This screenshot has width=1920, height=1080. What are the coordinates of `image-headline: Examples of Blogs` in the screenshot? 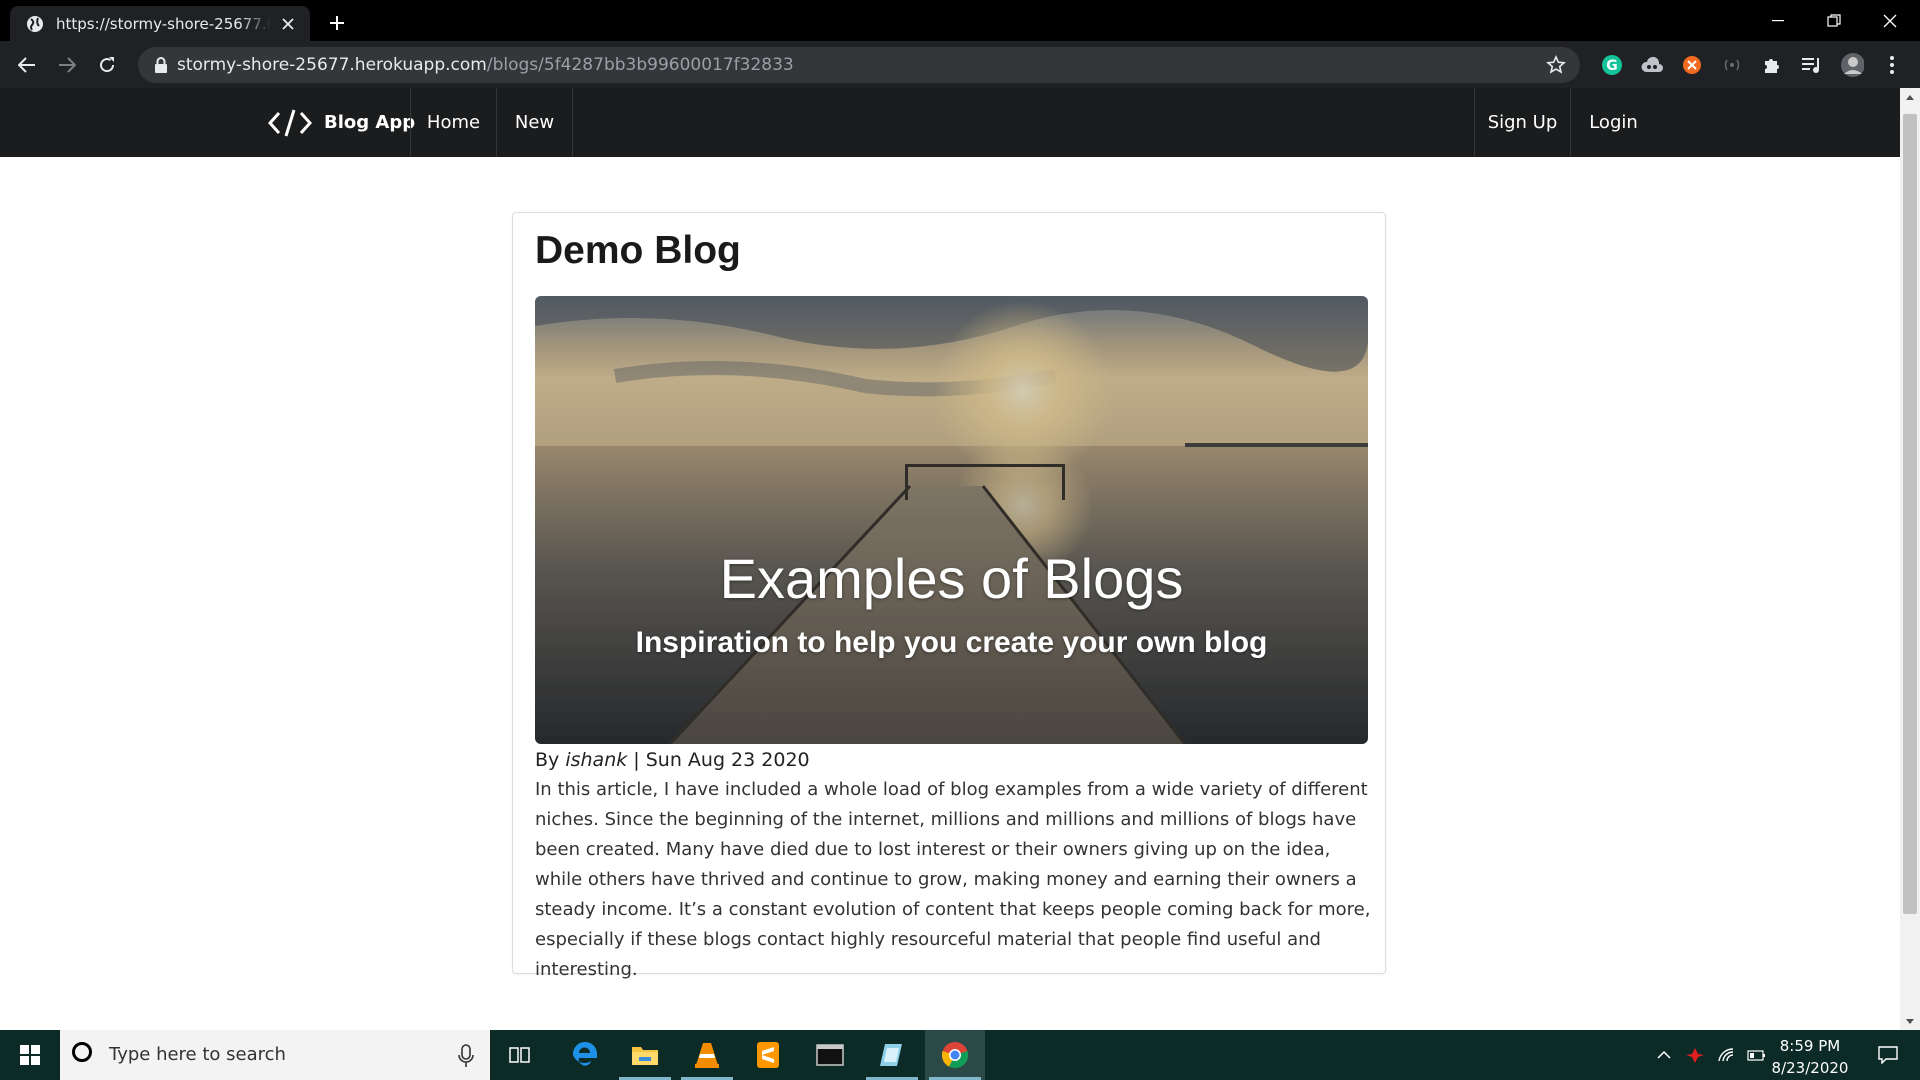 It's located at (951, 578).